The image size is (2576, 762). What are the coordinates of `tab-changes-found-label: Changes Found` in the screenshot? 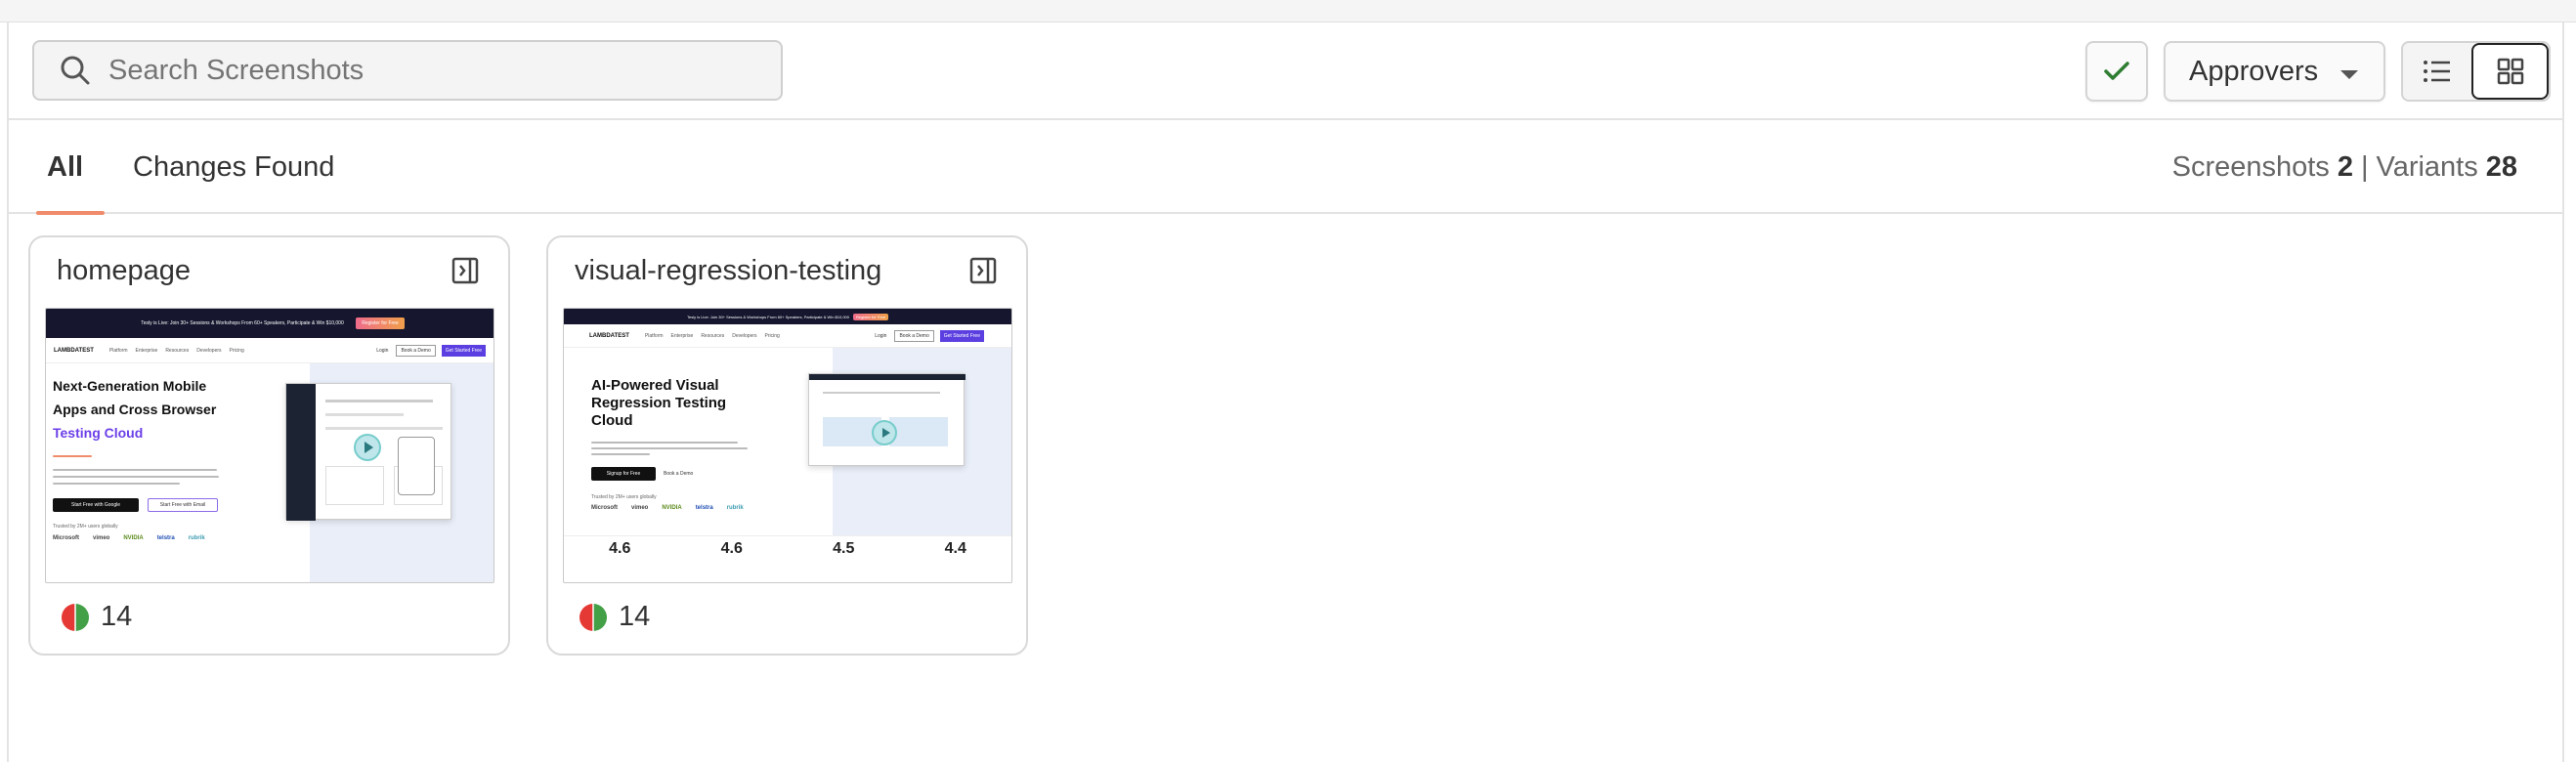 It's located at (234, 166).